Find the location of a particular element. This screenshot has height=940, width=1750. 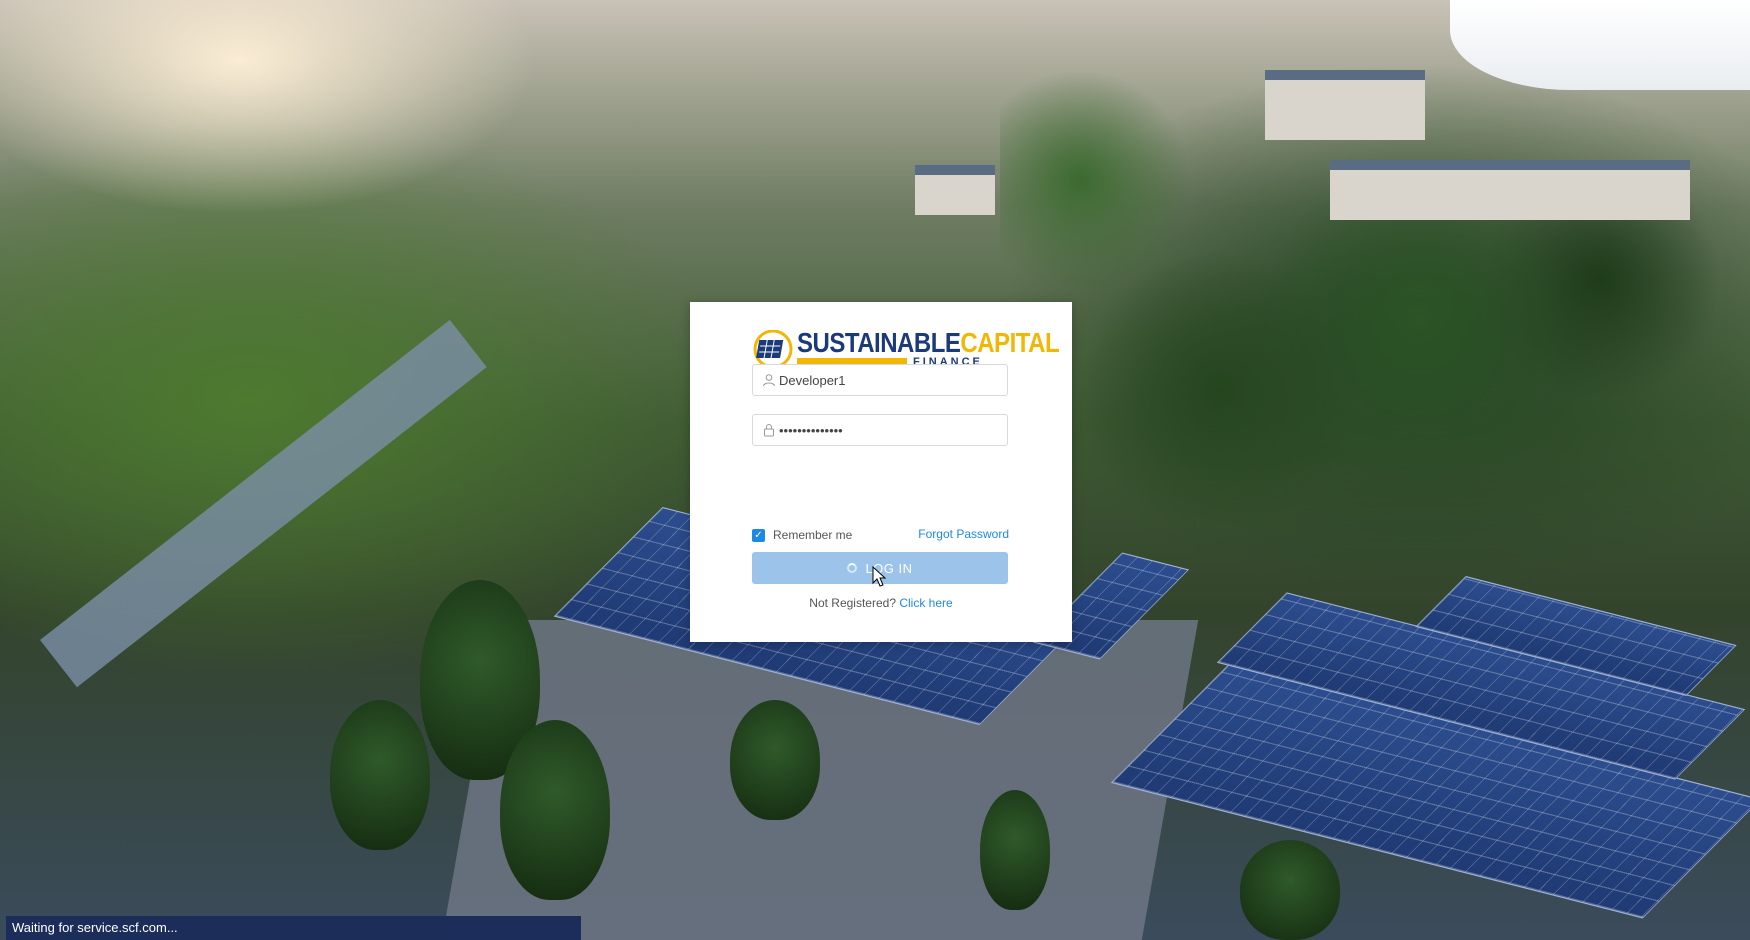

logo-word-capital: CAPITAL is located at coordinates (1010, 343).